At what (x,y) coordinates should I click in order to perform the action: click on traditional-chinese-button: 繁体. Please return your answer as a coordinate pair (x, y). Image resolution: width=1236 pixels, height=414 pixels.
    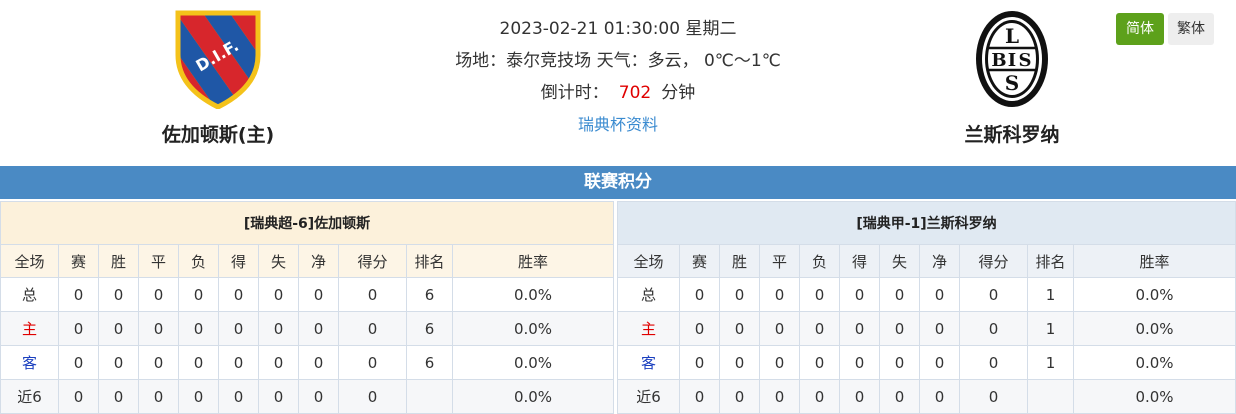
    Looking at the image, I should click on (1191, 29).